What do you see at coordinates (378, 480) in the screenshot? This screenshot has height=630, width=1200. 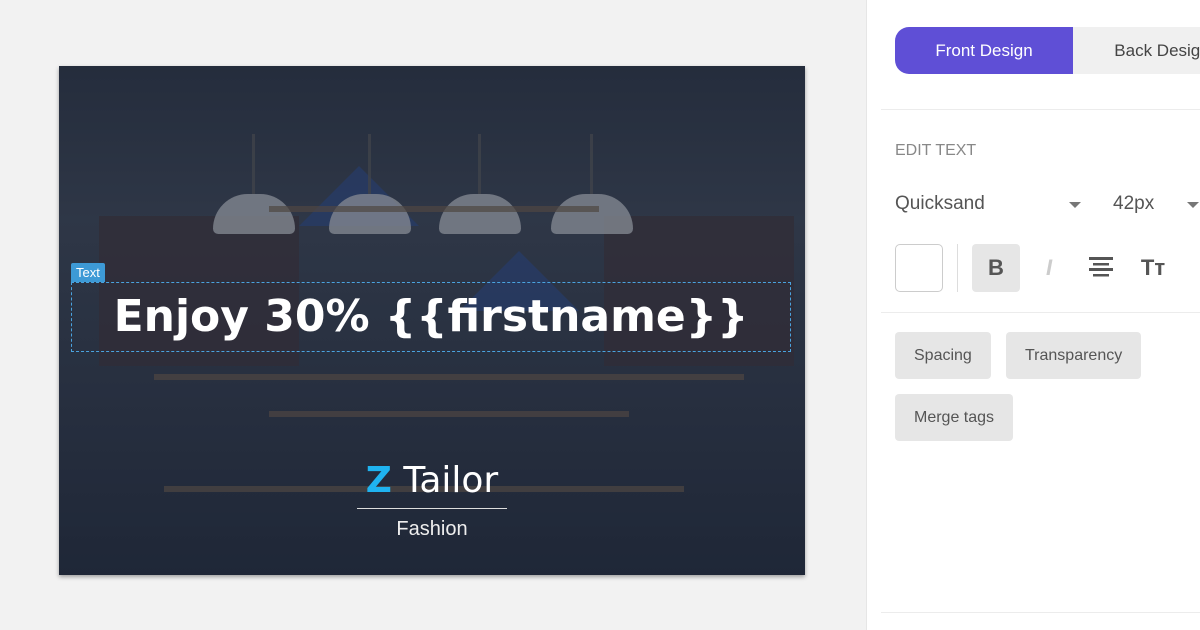 I see `logo-mark: Z` at bounding box center [378, 480].